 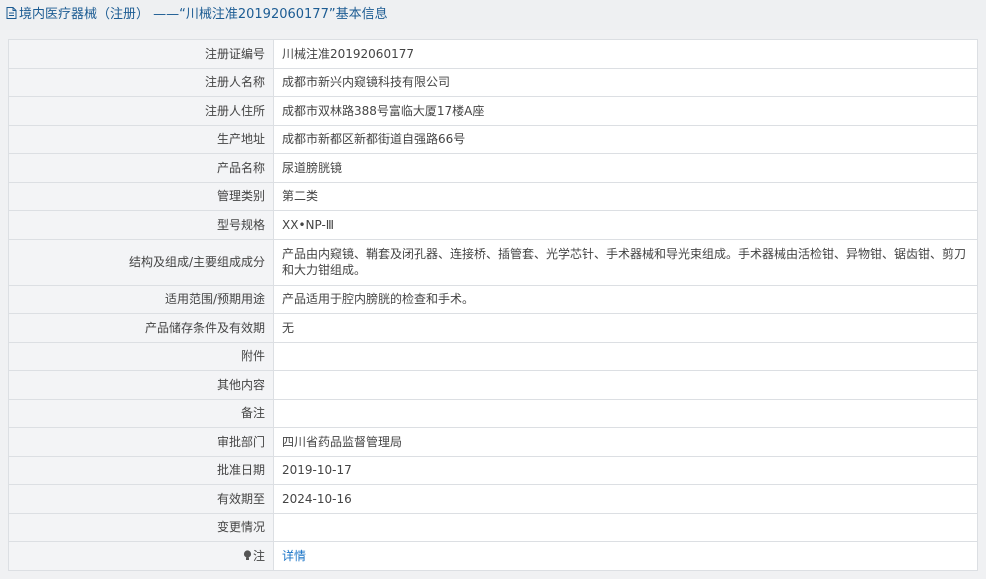 I want to click on table-row: 附件, so click(x=493, y=356).